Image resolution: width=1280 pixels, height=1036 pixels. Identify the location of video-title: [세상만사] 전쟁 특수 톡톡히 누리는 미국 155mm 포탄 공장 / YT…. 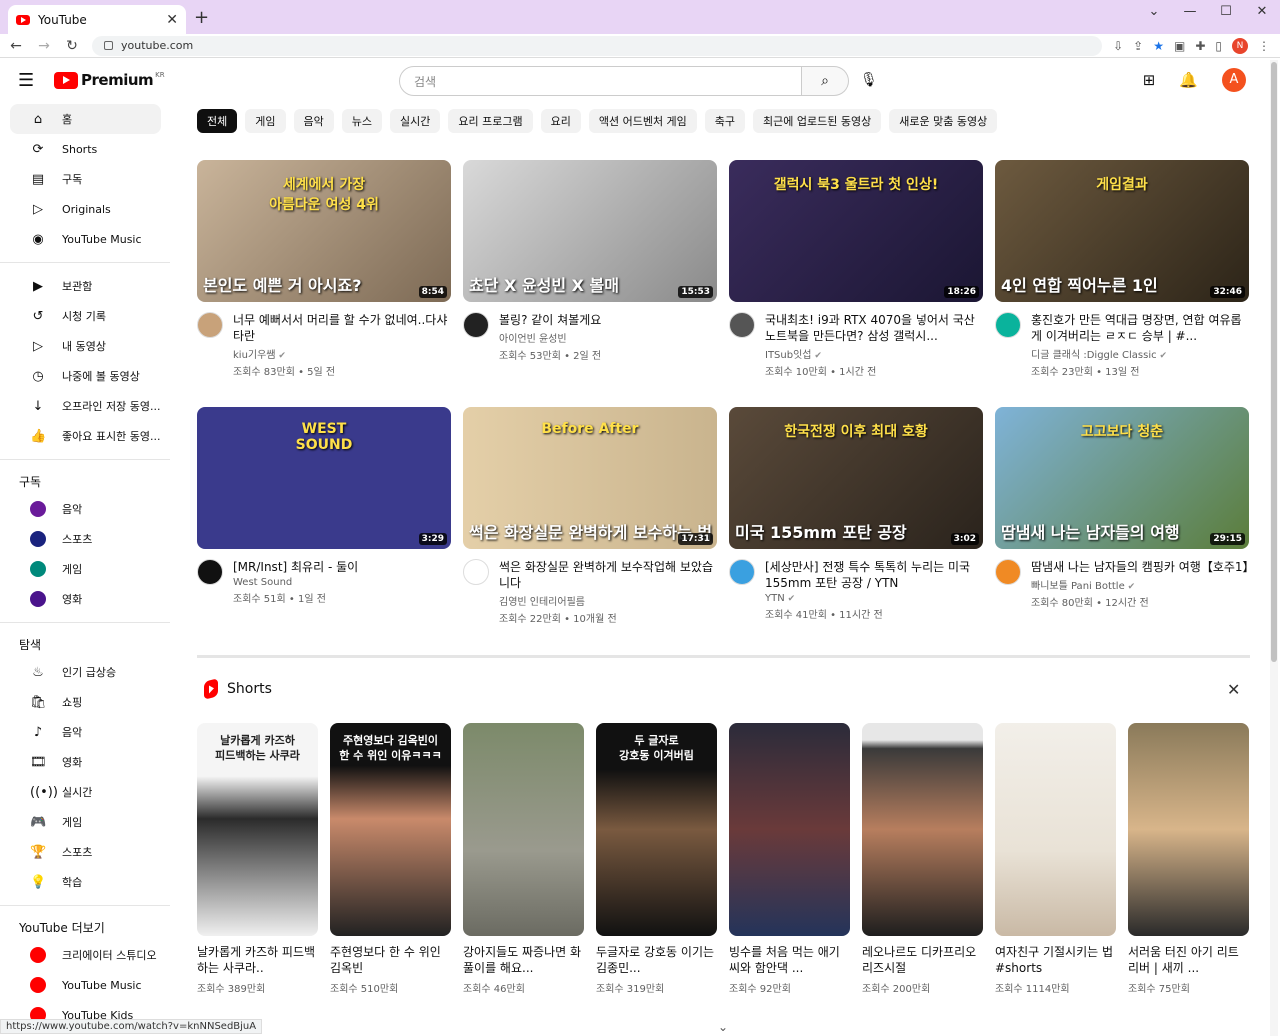
(874, 575).